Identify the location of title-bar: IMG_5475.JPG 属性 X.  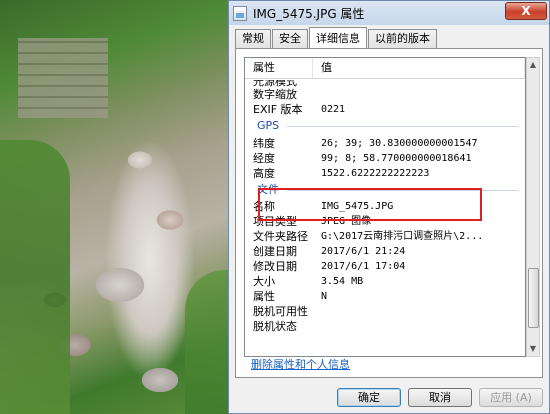
(389, 13).